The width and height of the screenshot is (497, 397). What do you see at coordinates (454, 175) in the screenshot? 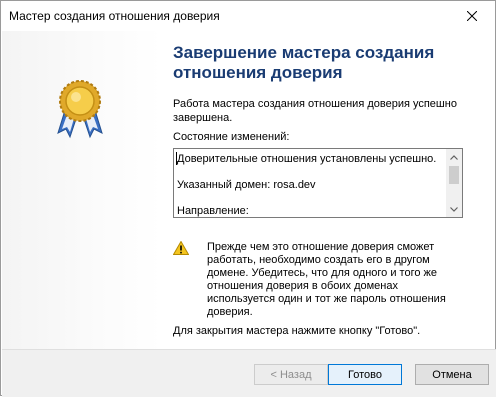
I see `scrollbar-thumb` at bounding box center [454, 175].